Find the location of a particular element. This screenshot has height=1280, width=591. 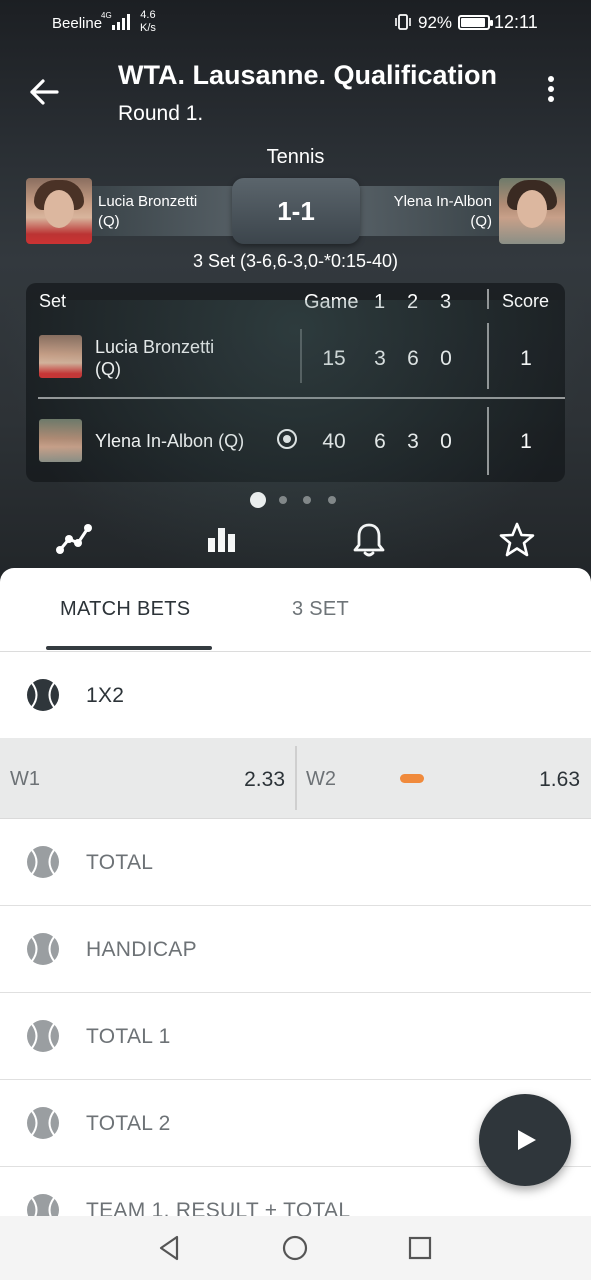

serve-indicator-icon is located at coordinates (287, 439).